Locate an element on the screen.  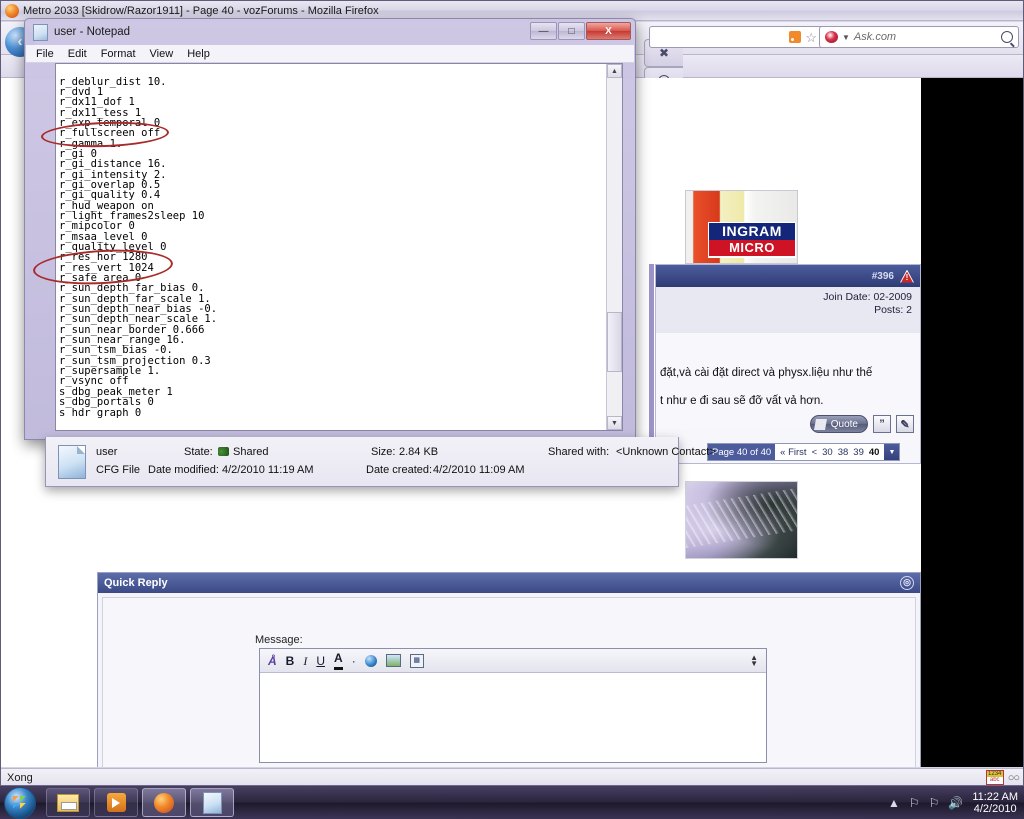
post-left-accent is located at coordinates (651, 361).